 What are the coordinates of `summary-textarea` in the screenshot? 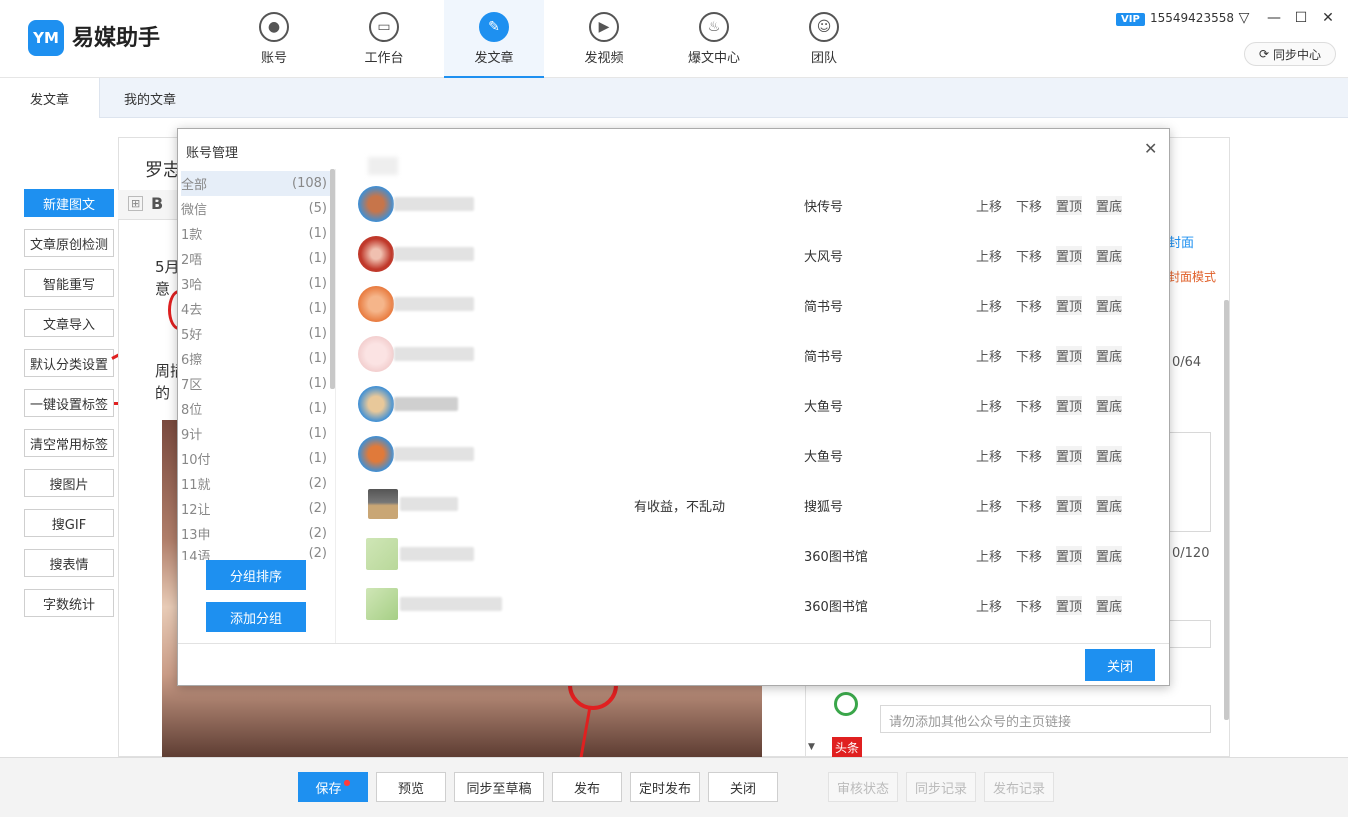 It's located at (1189, 482).